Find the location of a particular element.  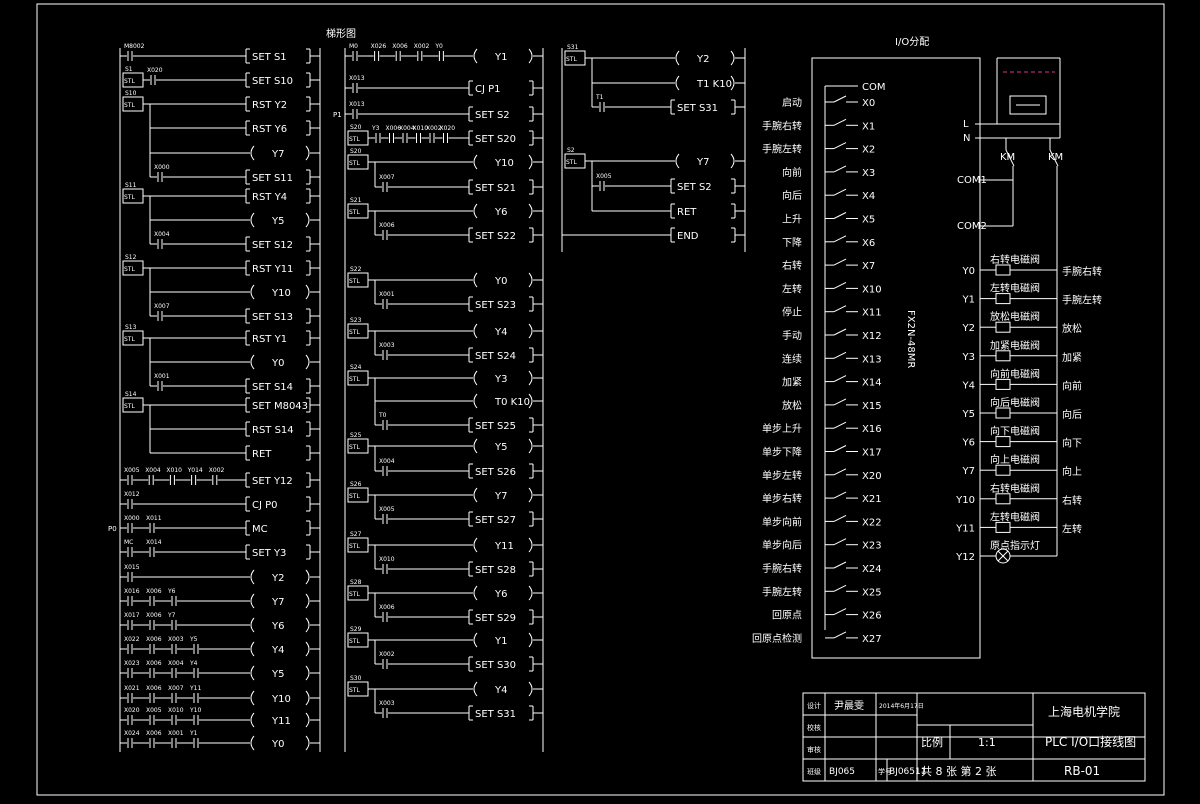

rung: X005 SET S2 is located at coordinates (668, 177).